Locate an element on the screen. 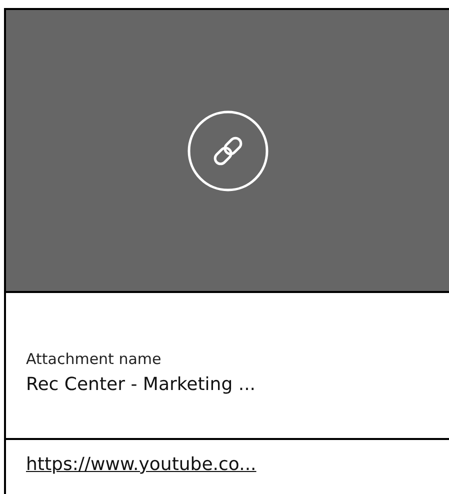 Image resolution: width=449 pixels, height=494 pixels. link-icon is located at coordinates (227, 151).